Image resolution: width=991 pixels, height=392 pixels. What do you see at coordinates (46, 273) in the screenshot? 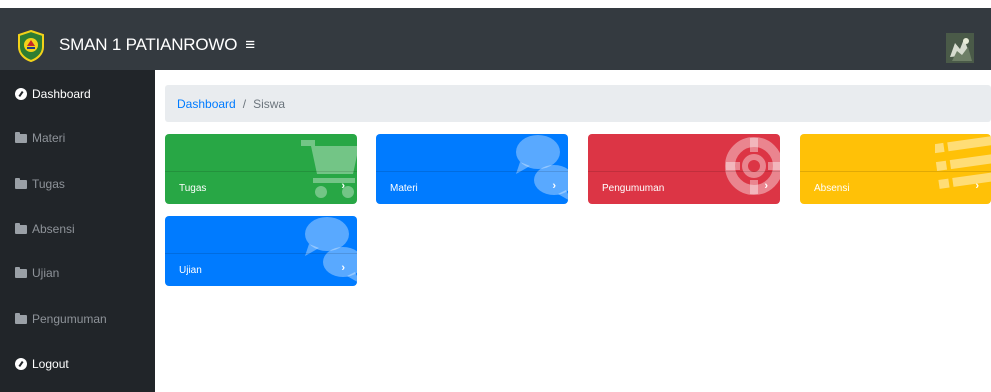
I see `sidebar-item-label: Ujian` at bounding box center [46, 273].